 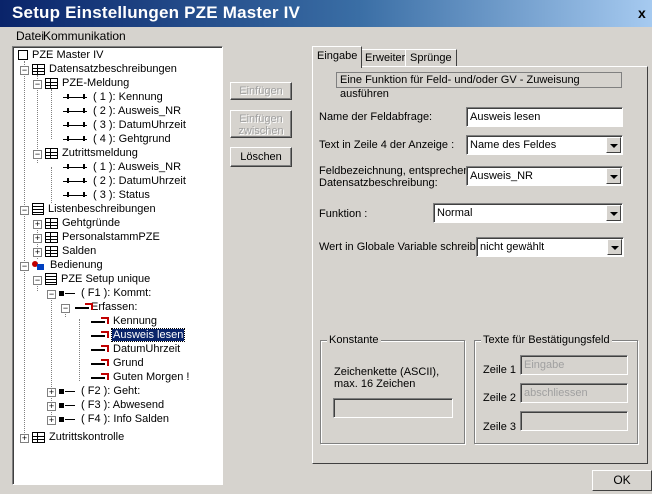 What do you see at coordinates (123, 321) in the screenshot?
I see `tree-item-erfassen-step: Kennung` at bounding box center [123, 321].